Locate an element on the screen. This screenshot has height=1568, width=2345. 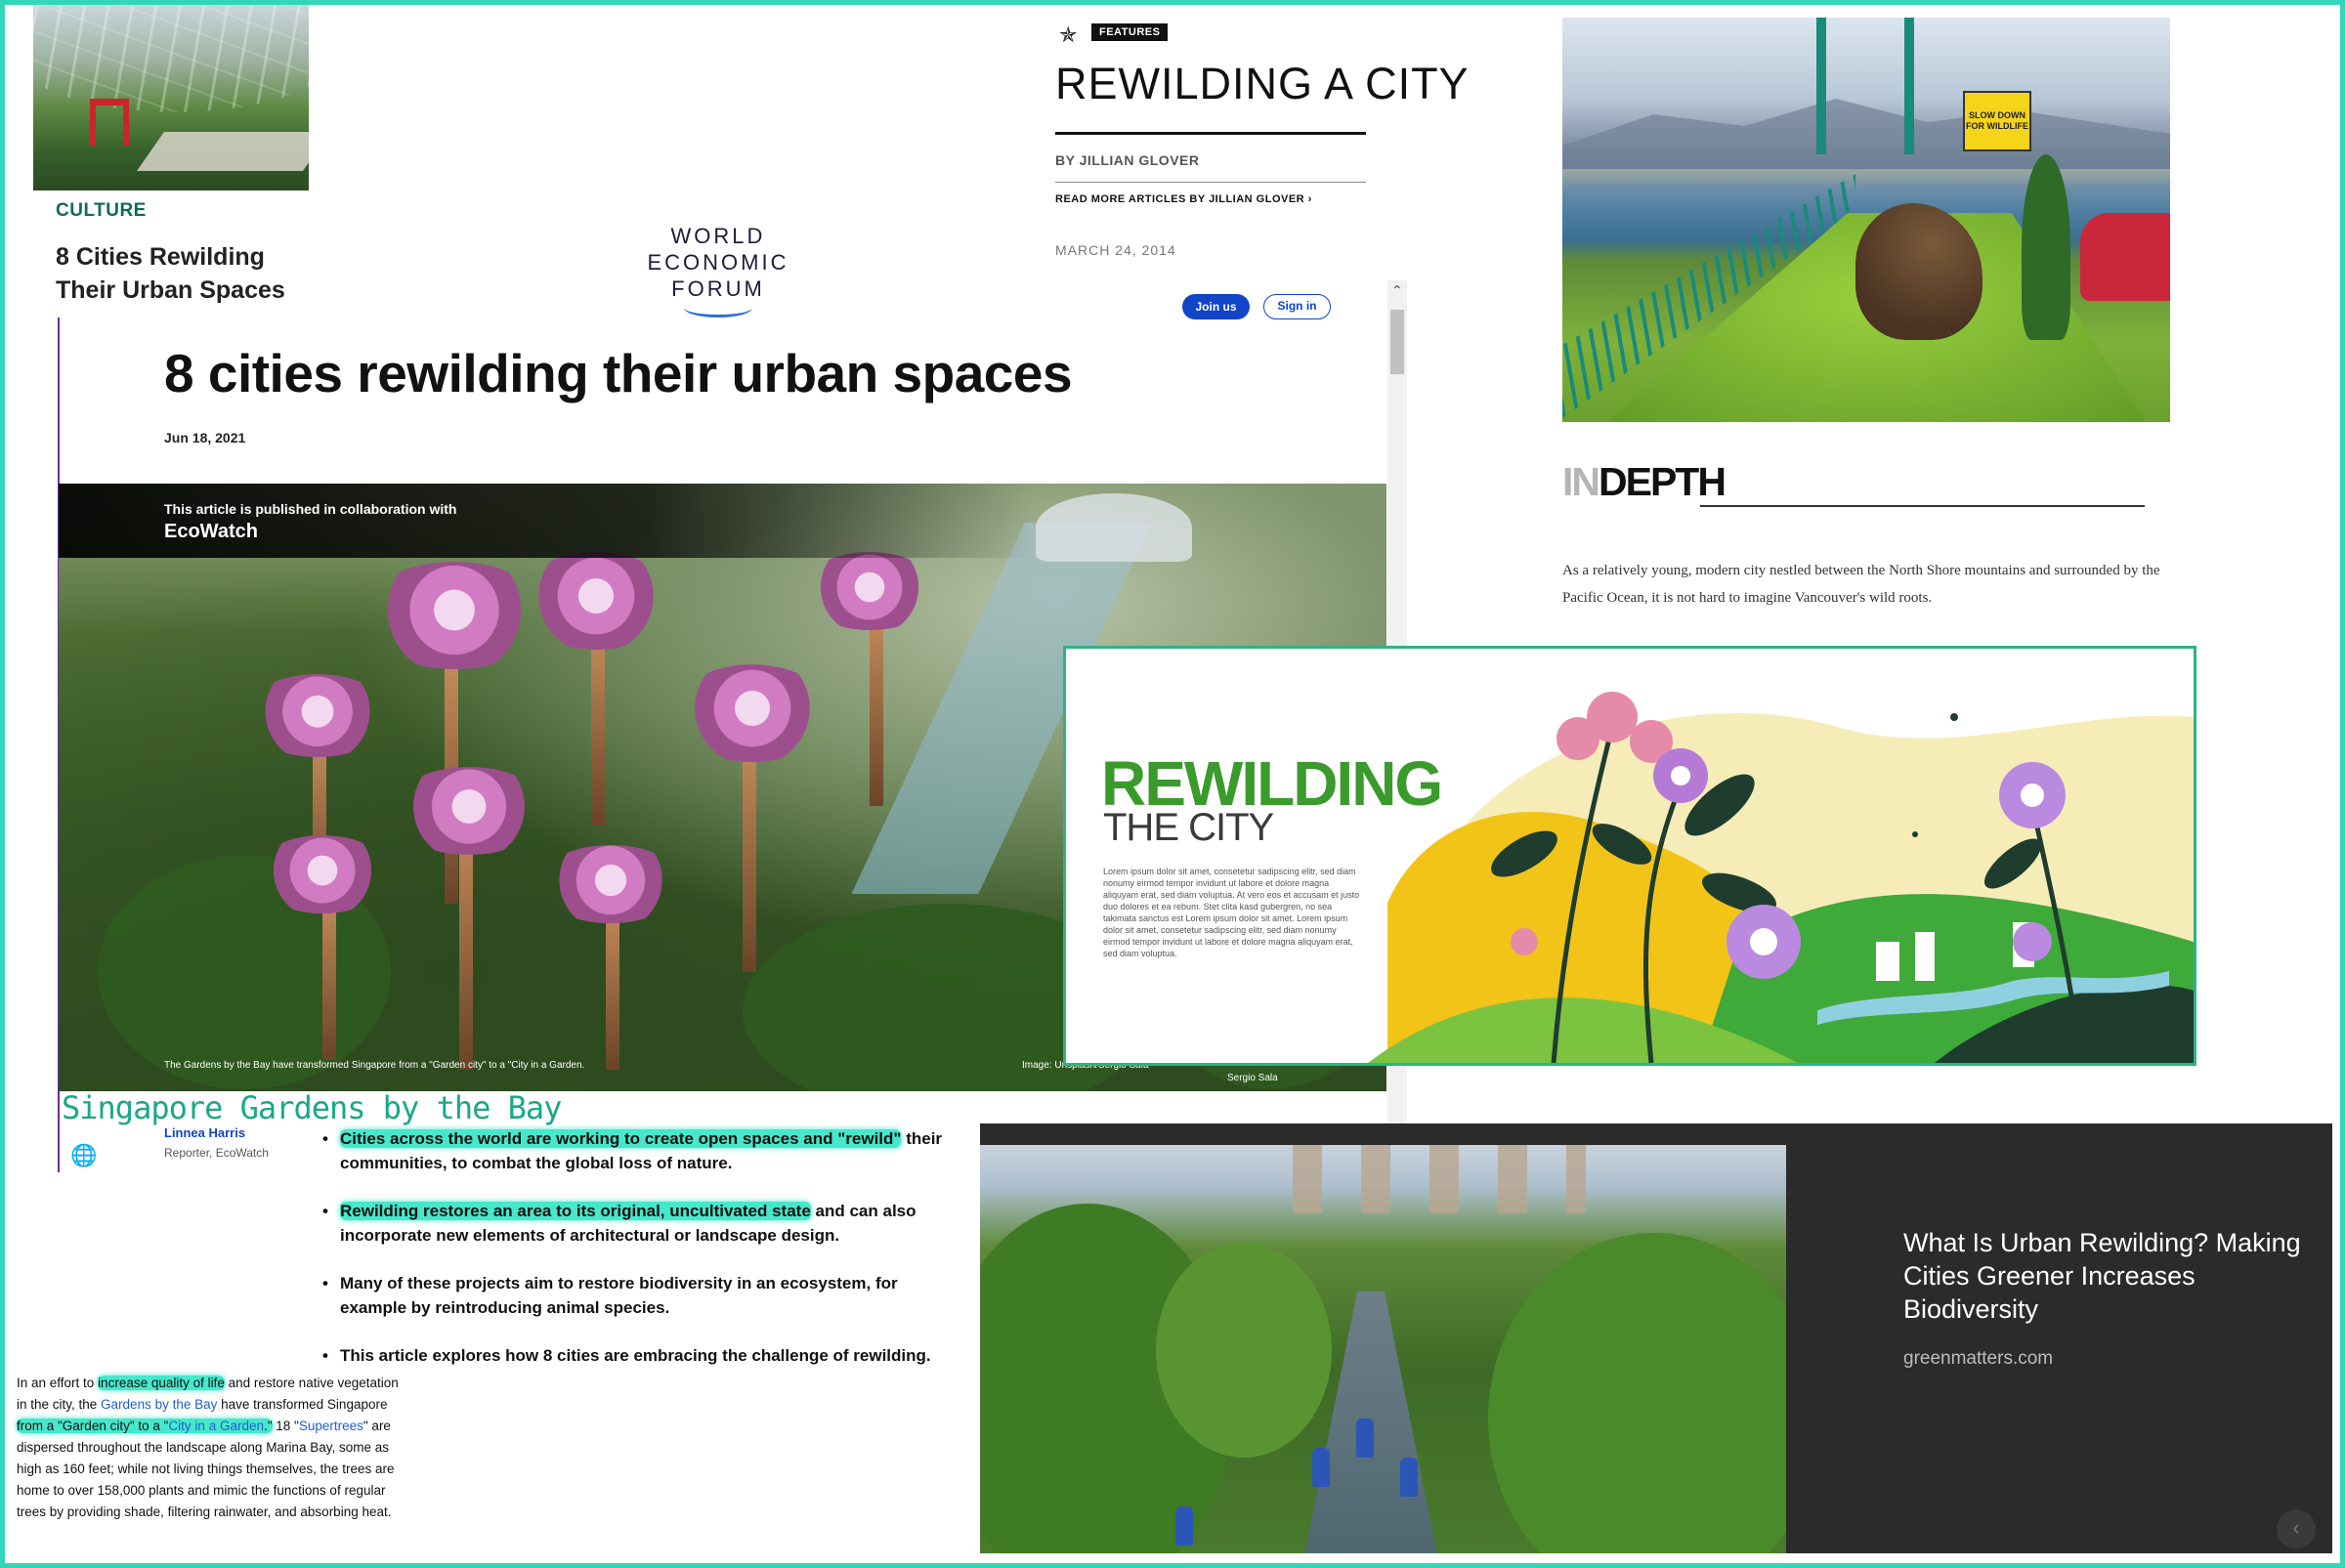
indepth-heading: INDEPTH is located at coordinates (1644, 481).